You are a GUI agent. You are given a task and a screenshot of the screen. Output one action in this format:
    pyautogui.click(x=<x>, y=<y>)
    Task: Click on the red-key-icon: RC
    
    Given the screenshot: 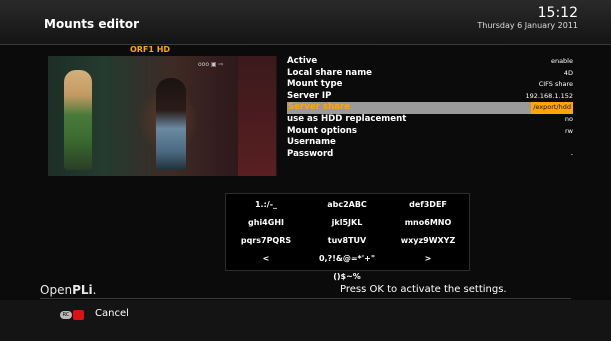 What is the action you would take?
    pyautogui.click(x=73, y=315)
    